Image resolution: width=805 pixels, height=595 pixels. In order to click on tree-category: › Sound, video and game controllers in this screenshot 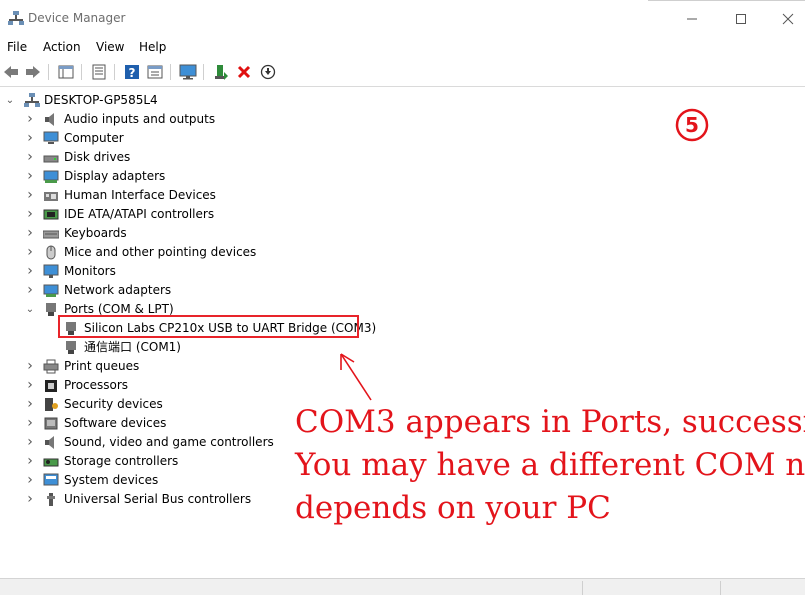, I will do `click(150, 442)`.